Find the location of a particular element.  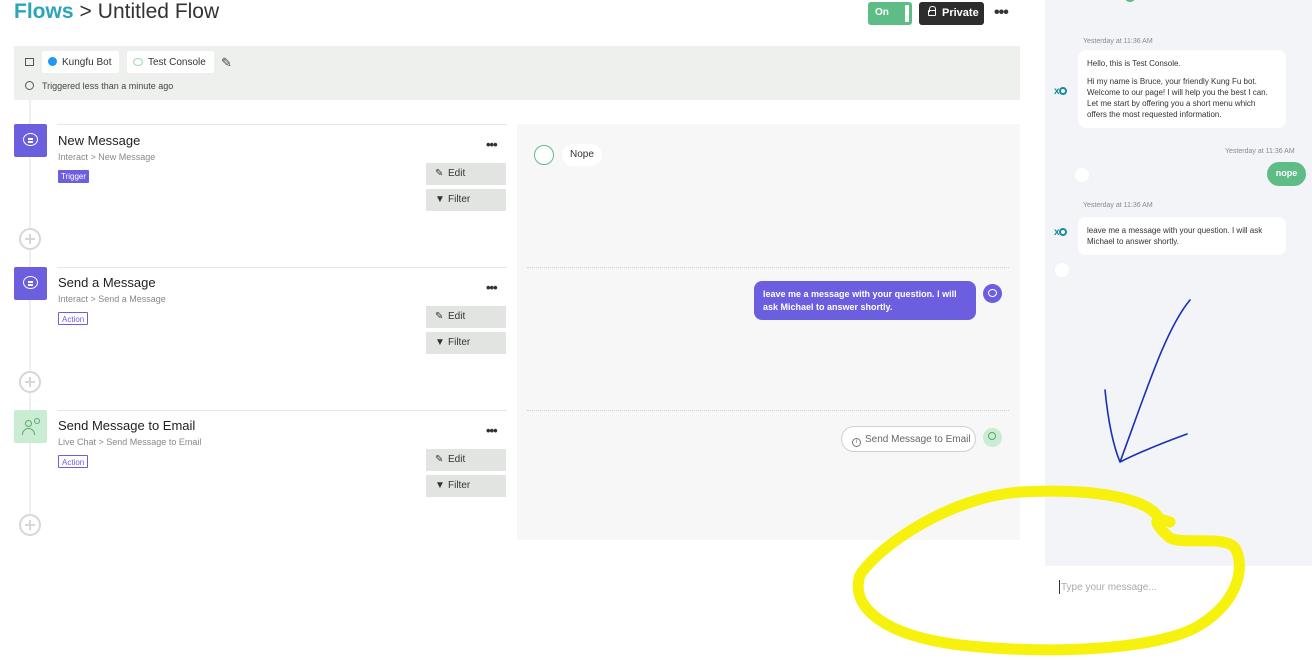

online-indicator-icon is located at coordinates (1130, 1).